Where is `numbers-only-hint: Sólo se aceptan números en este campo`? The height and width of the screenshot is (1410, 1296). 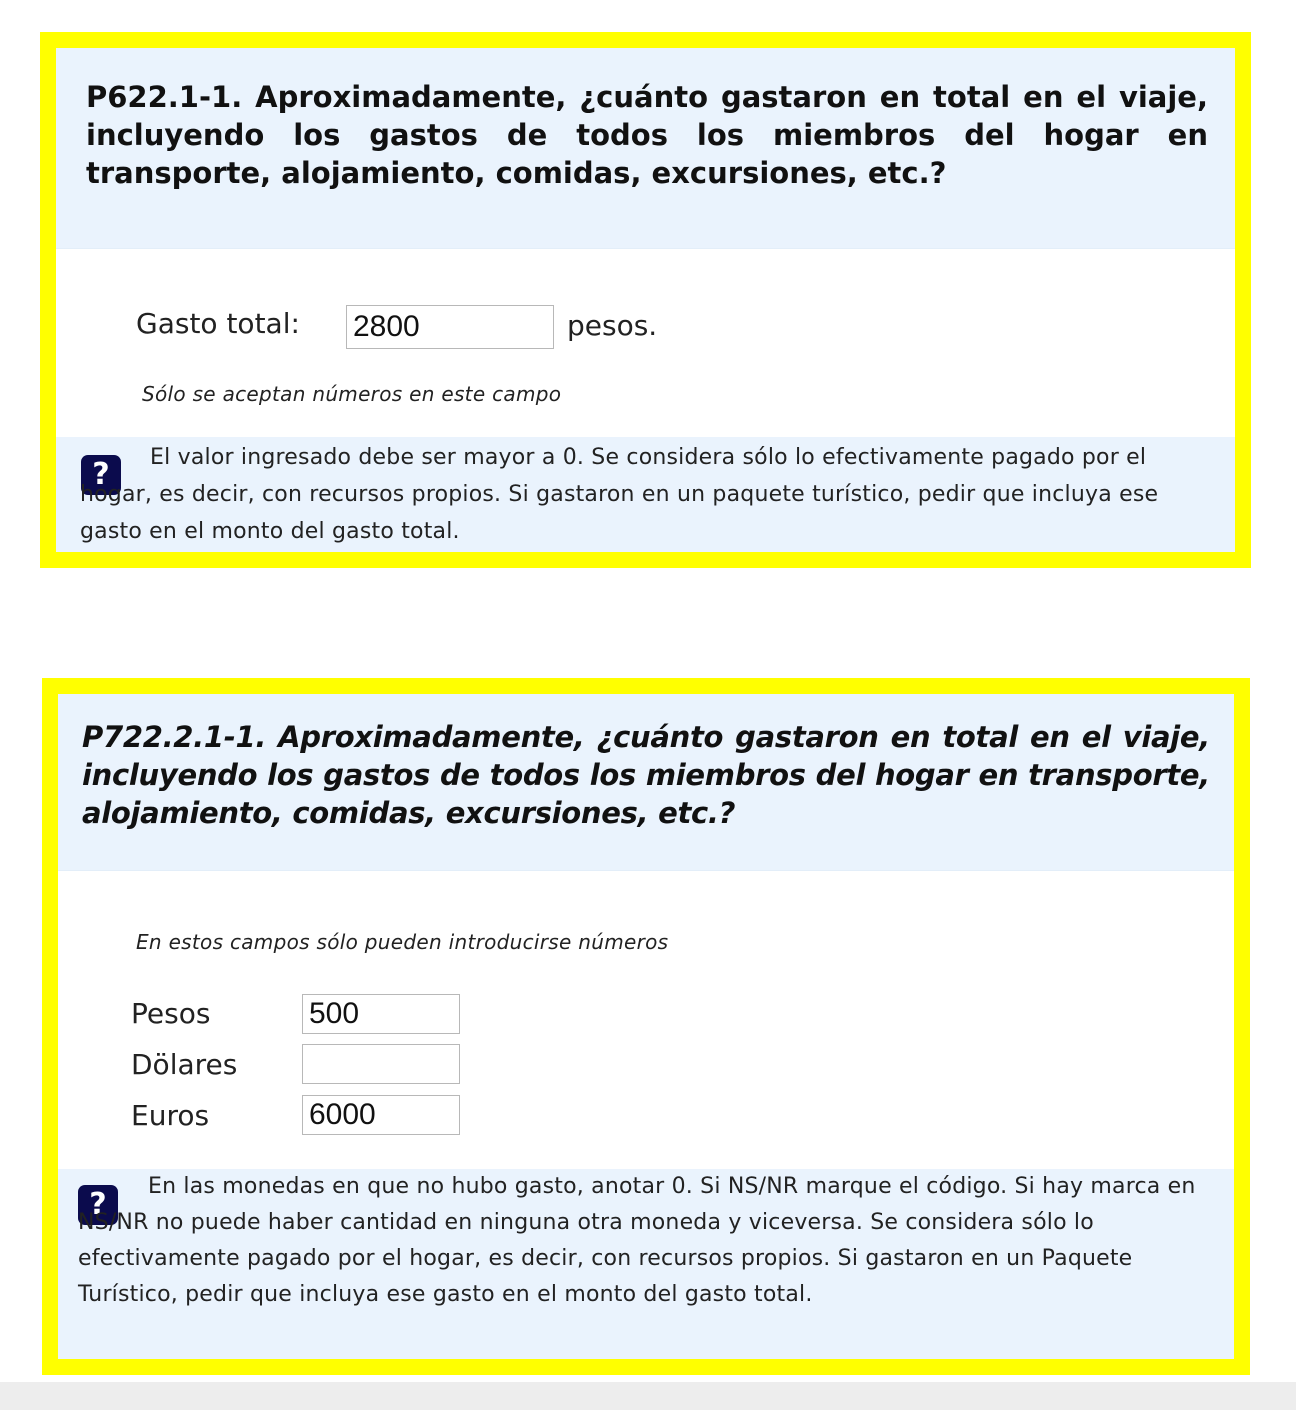
numbers-only-hint: Sólo se aceptan números en este campo is located at coordinates (352, 394).